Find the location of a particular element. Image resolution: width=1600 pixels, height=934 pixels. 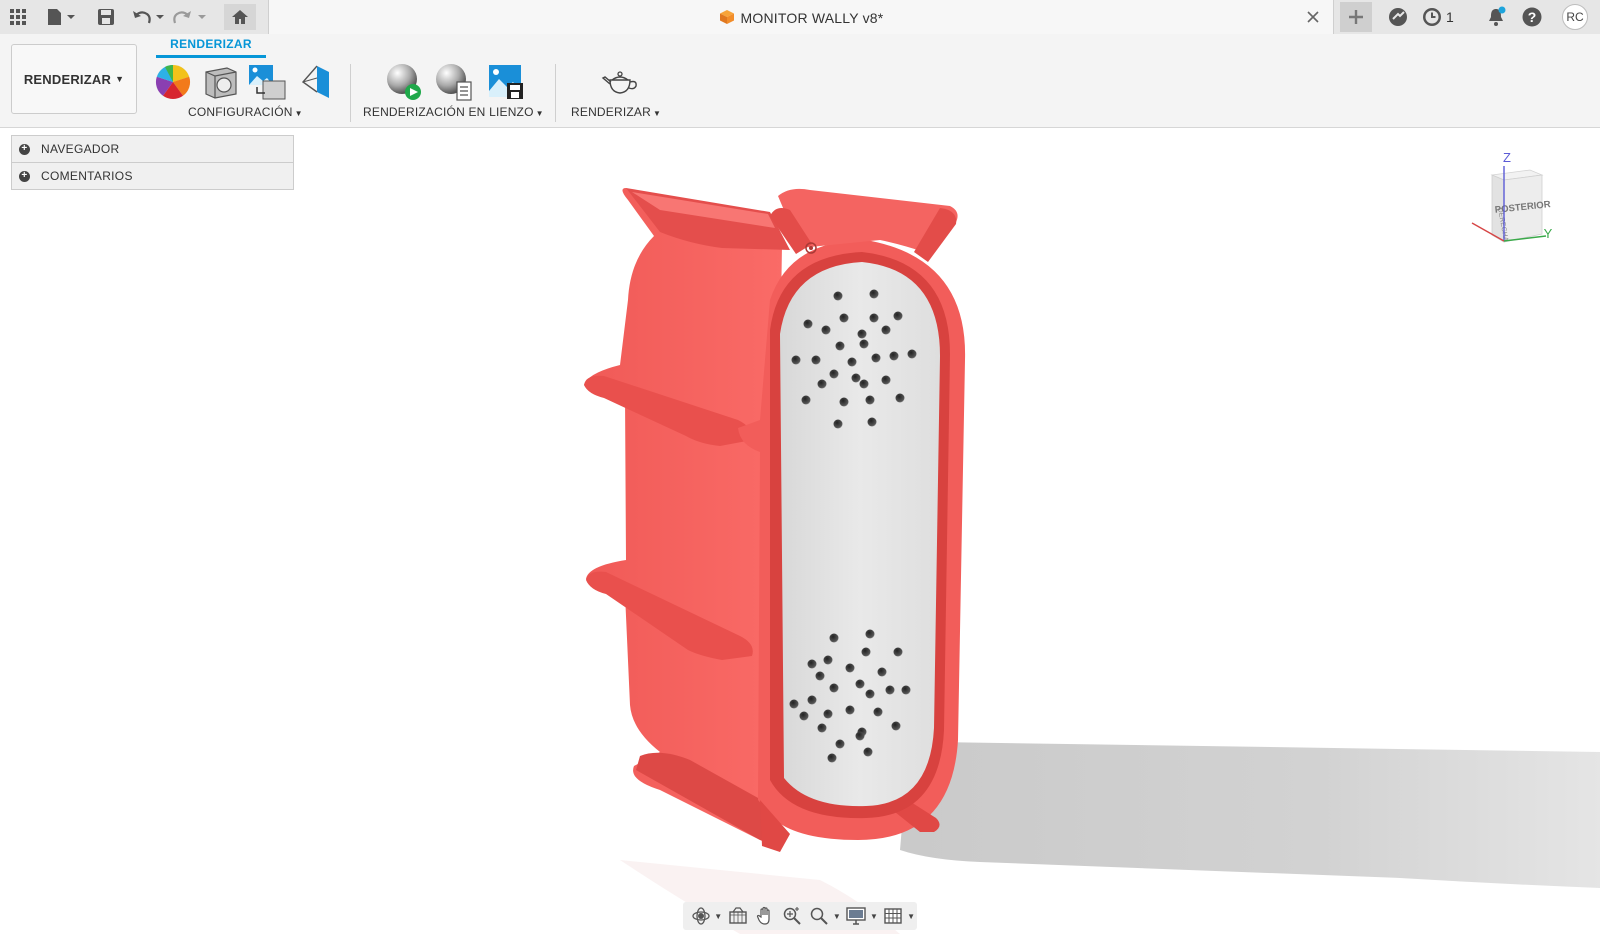

appearance-icon is located at coordinates (173, 82).